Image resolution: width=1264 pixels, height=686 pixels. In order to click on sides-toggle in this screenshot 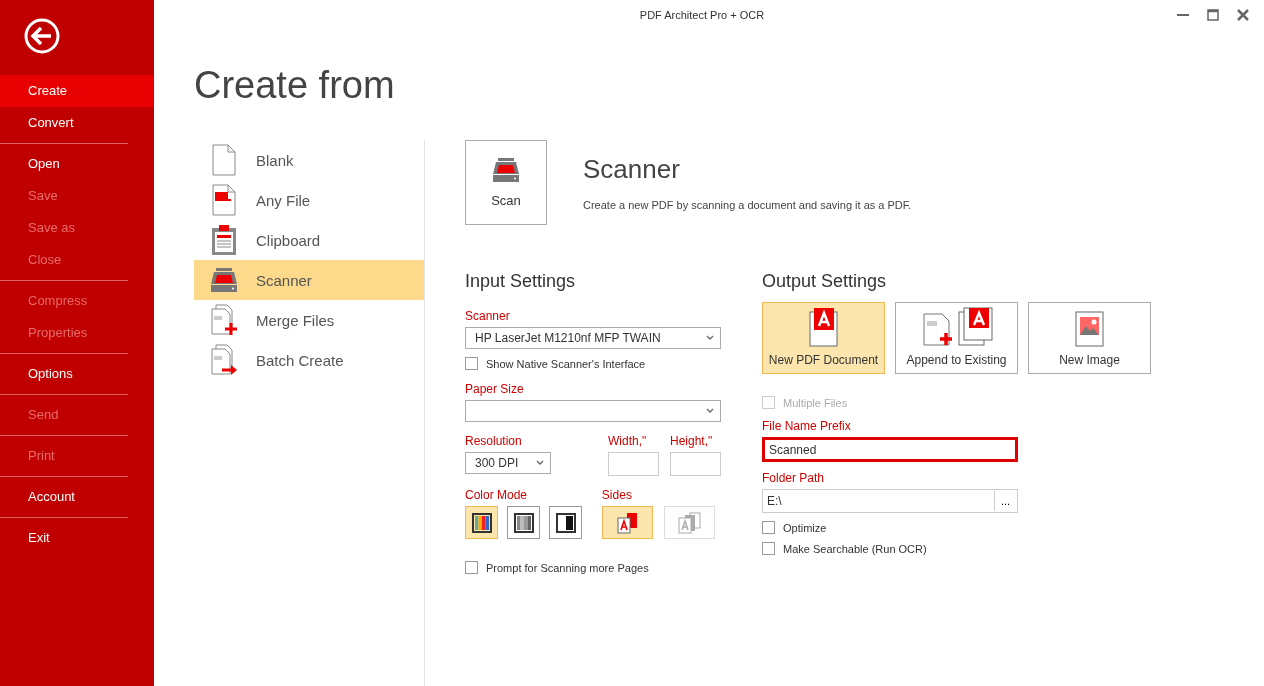, I will do `click(627, 522)`.